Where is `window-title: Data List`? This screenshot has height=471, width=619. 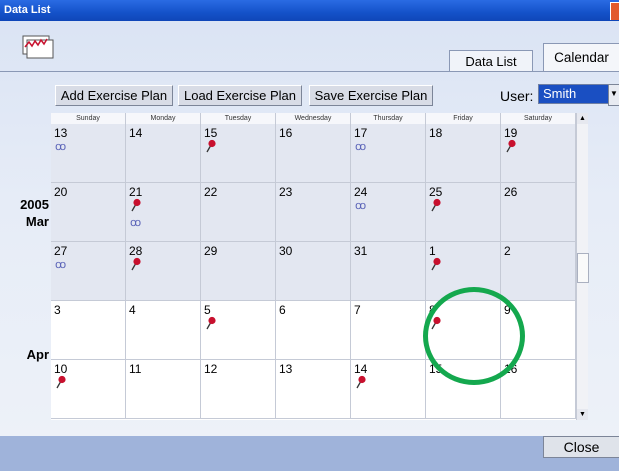
window-title: Data List is located at coordinates (27, 10).